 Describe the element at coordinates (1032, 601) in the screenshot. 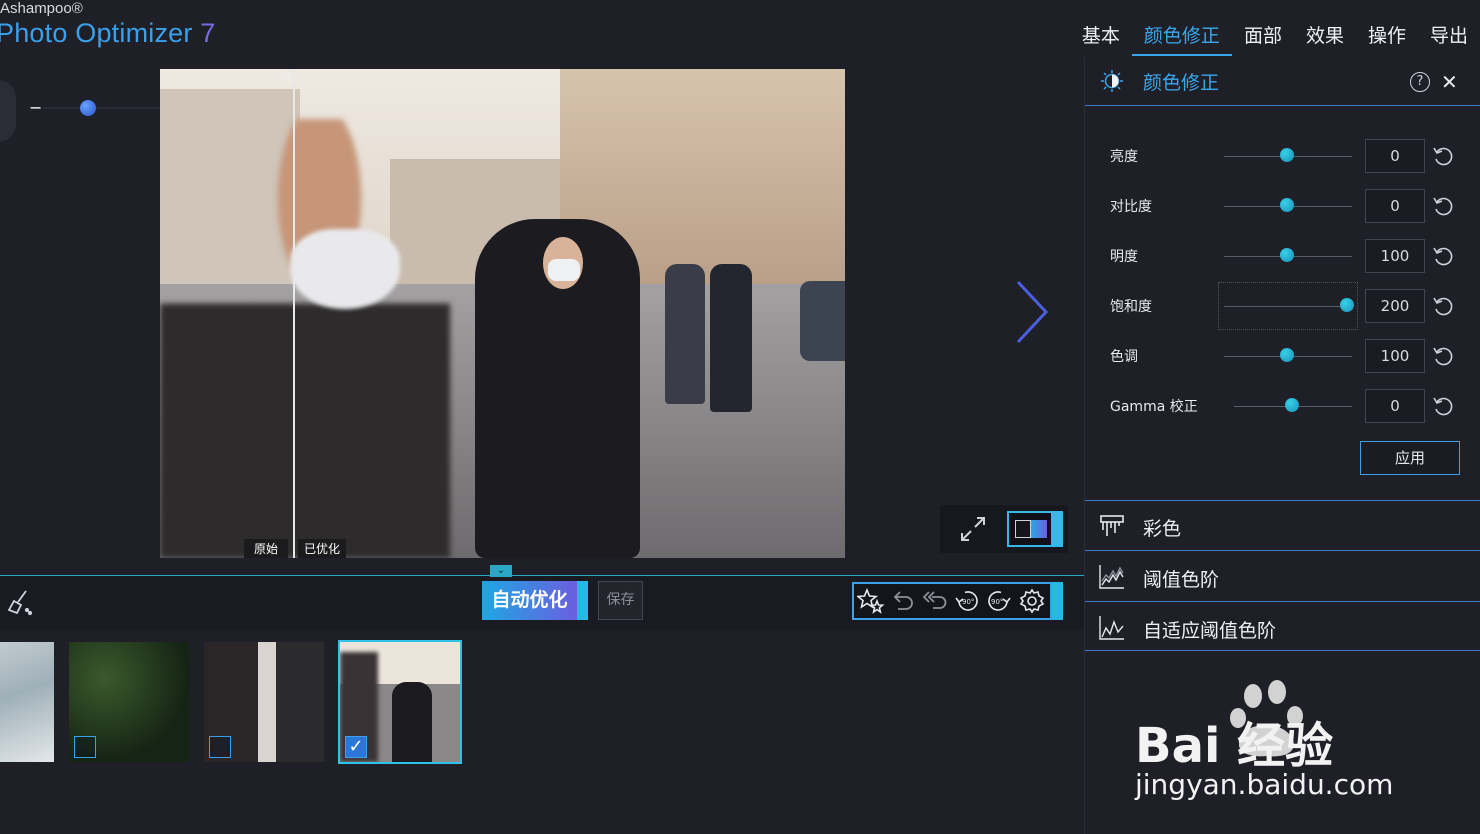

I see `settings-icon` at that location.